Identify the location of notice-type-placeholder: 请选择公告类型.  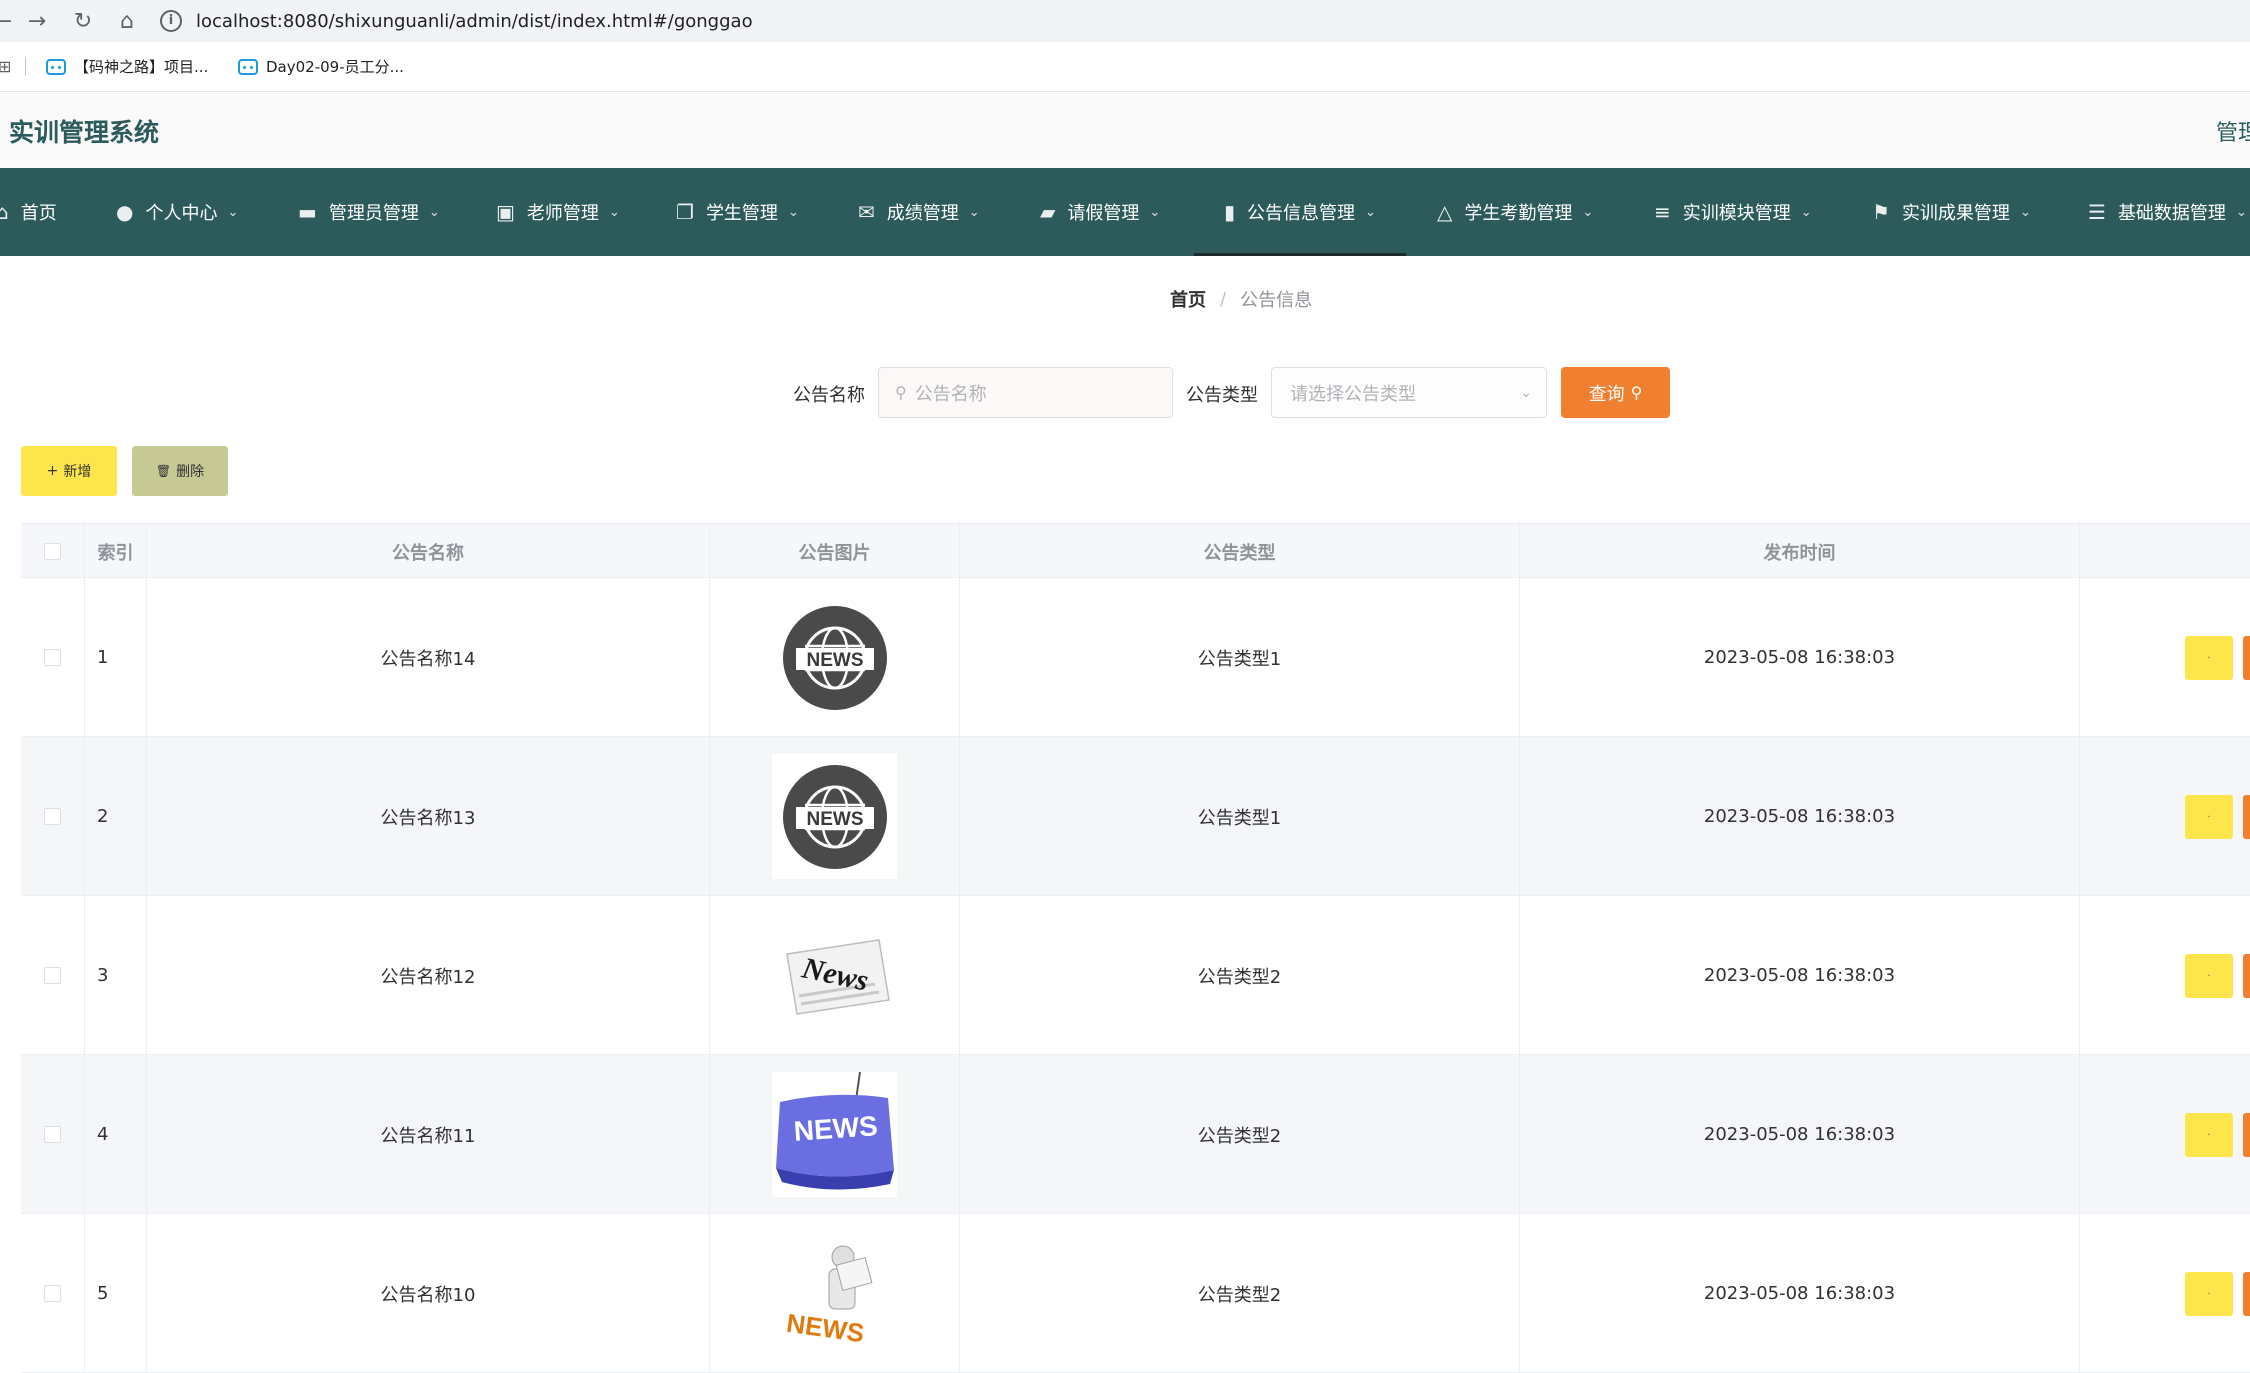
(1353, 394).